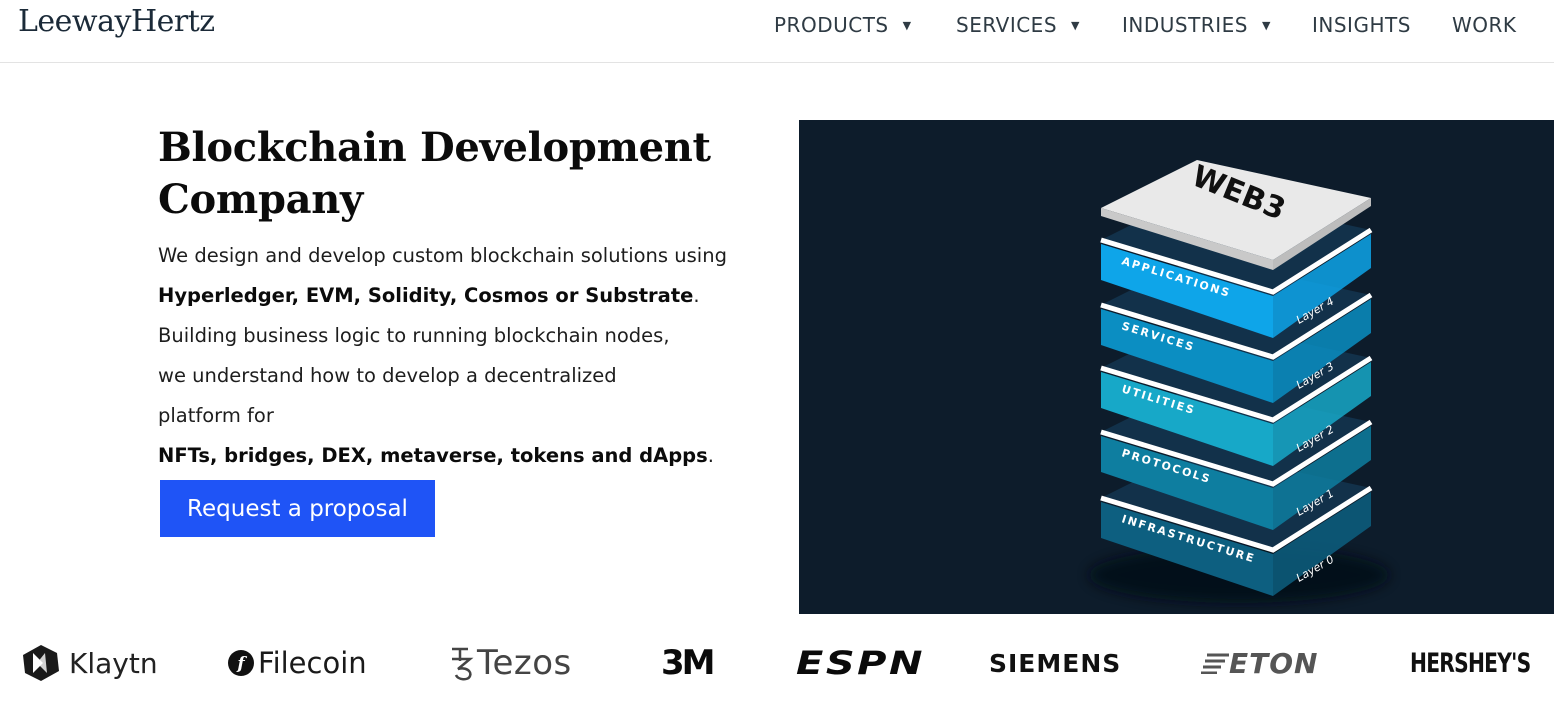  Describe the element at coordinates (113, 663) in the screenshot. I see `klaytn-text: Klaytn` at that location.